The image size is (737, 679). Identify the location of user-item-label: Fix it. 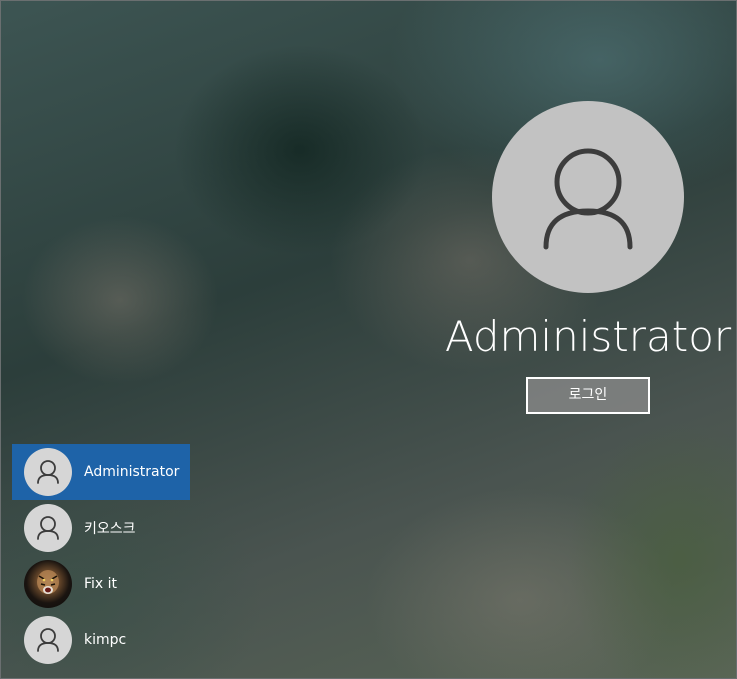
(101, 584).